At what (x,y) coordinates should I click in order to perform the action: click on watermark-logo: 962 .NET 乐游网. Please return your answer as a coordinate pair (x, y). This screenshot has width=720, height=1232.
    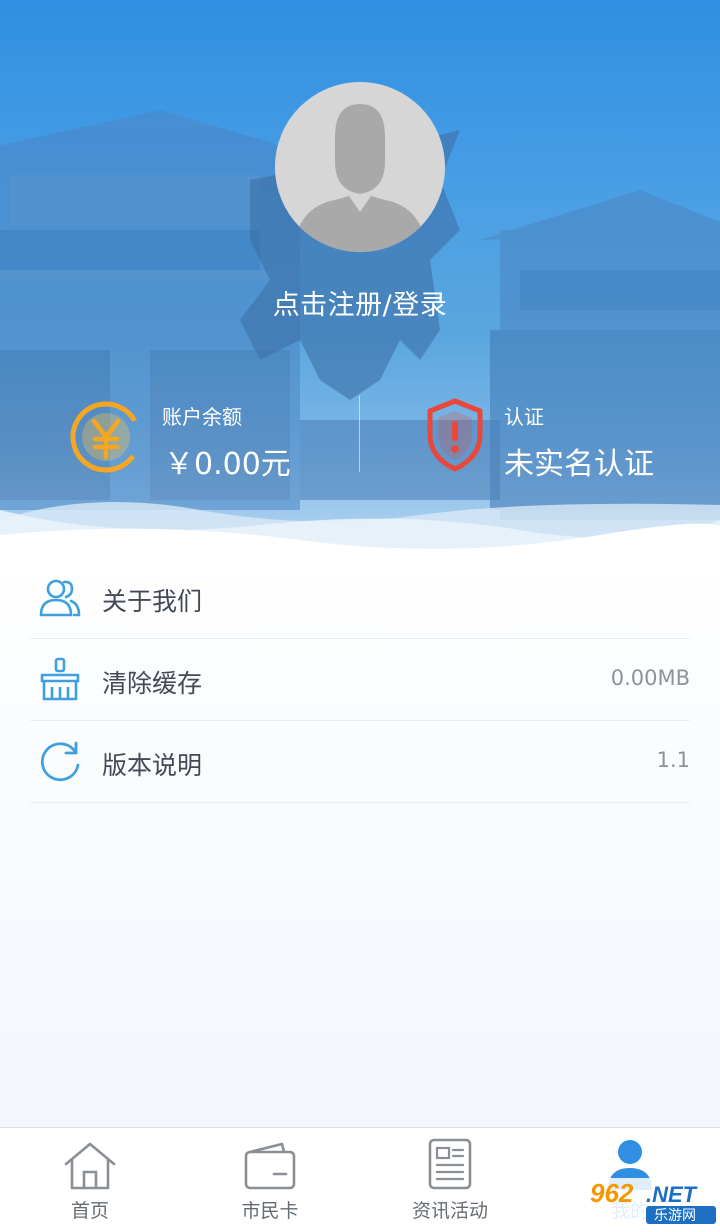
    Looking at the image, I should click on (651, 1200).